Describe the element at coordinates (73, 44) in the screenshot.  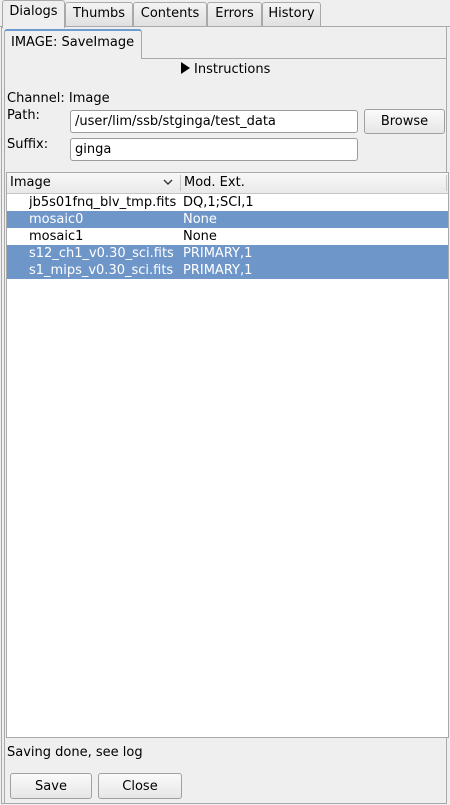
I see `tab-saveimage: IMAGE: SaveImage` at that location.